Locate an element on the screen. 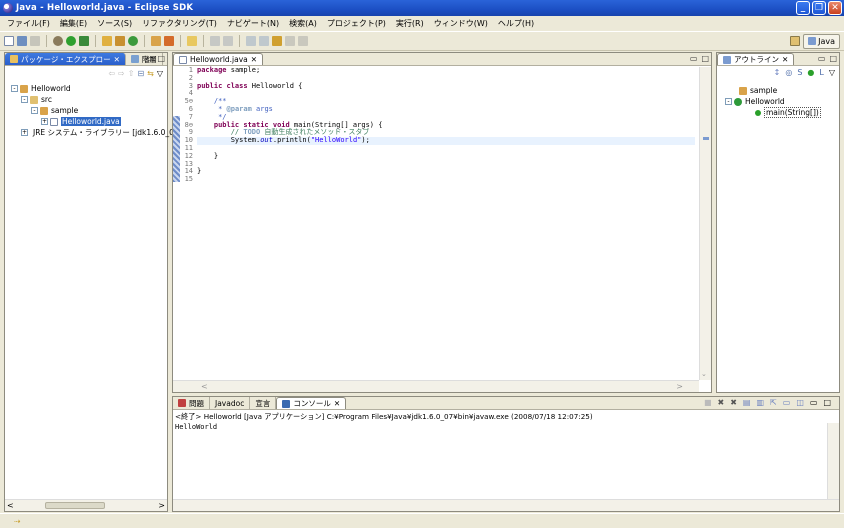 The width and height of the screenshot is (844, 528). open-task-icon is located at coordinates (169, 41).